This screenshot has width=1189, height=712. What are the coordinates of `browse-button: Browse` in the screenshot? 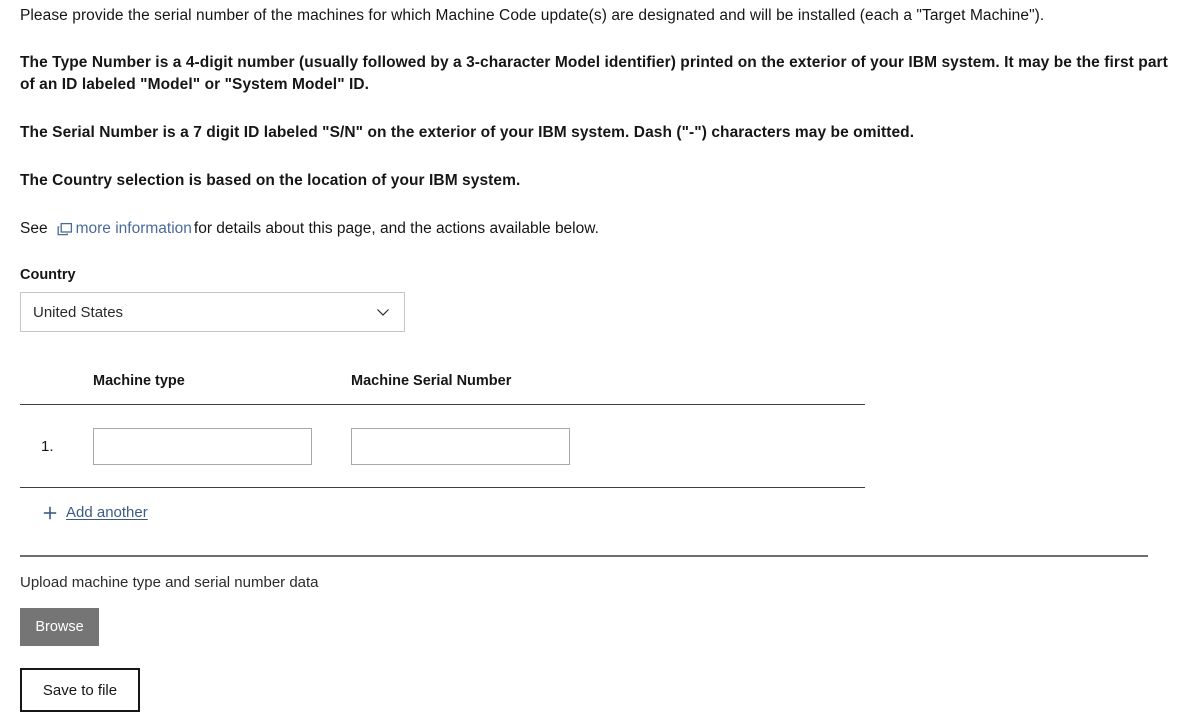 It's located at (59, 627).